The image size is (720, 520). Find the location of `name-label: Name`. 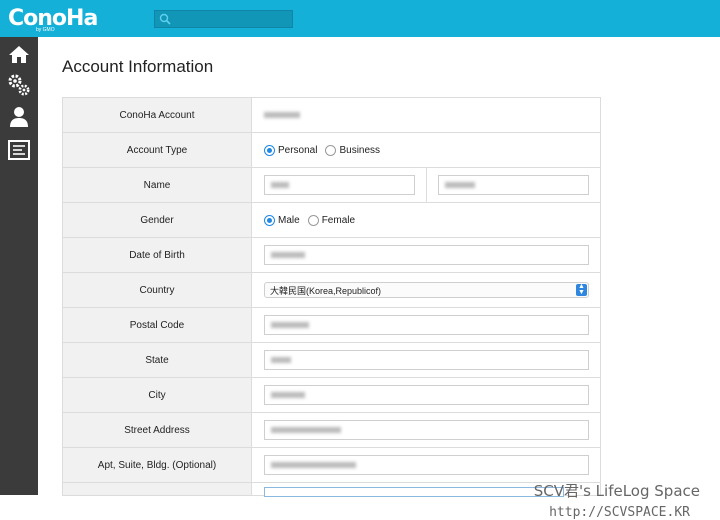

name-label: Name is located at coordinates (157, 185).